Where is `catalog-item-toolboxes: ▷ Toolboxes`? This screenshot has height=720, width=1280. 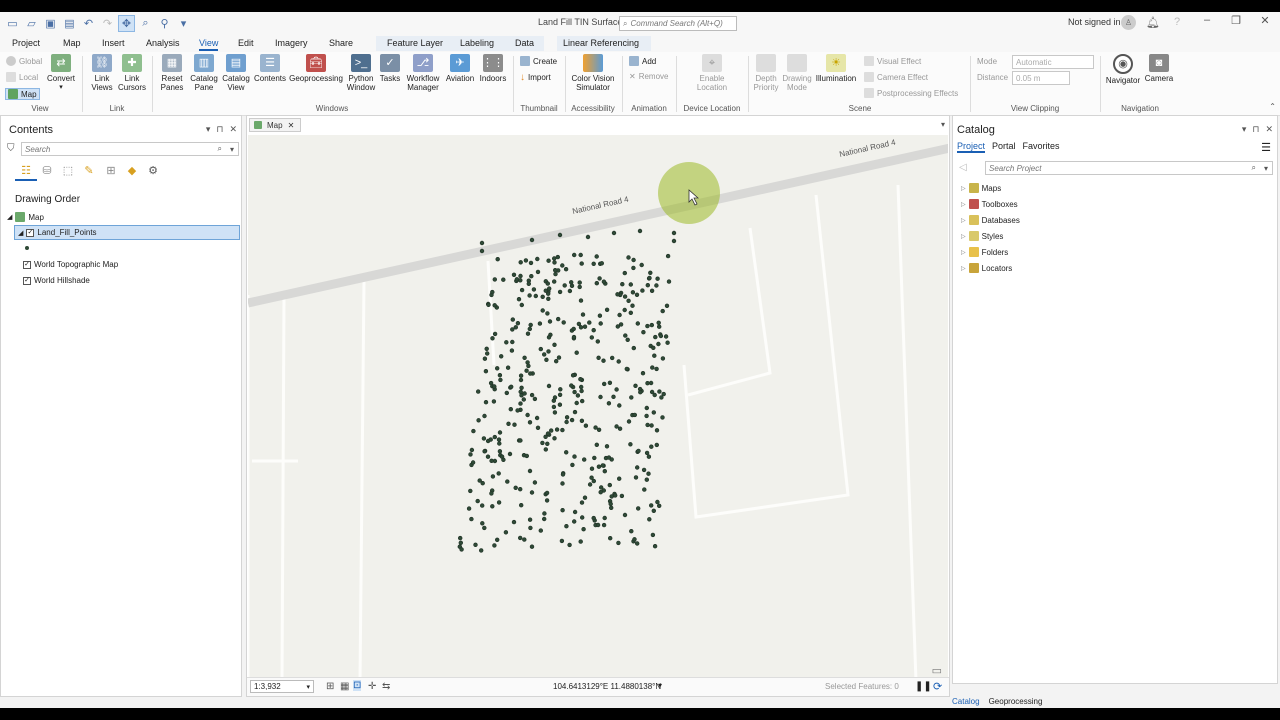
catalog-item-toolboxes: ▷ Toolboxes is located at coordinates (989, 204).